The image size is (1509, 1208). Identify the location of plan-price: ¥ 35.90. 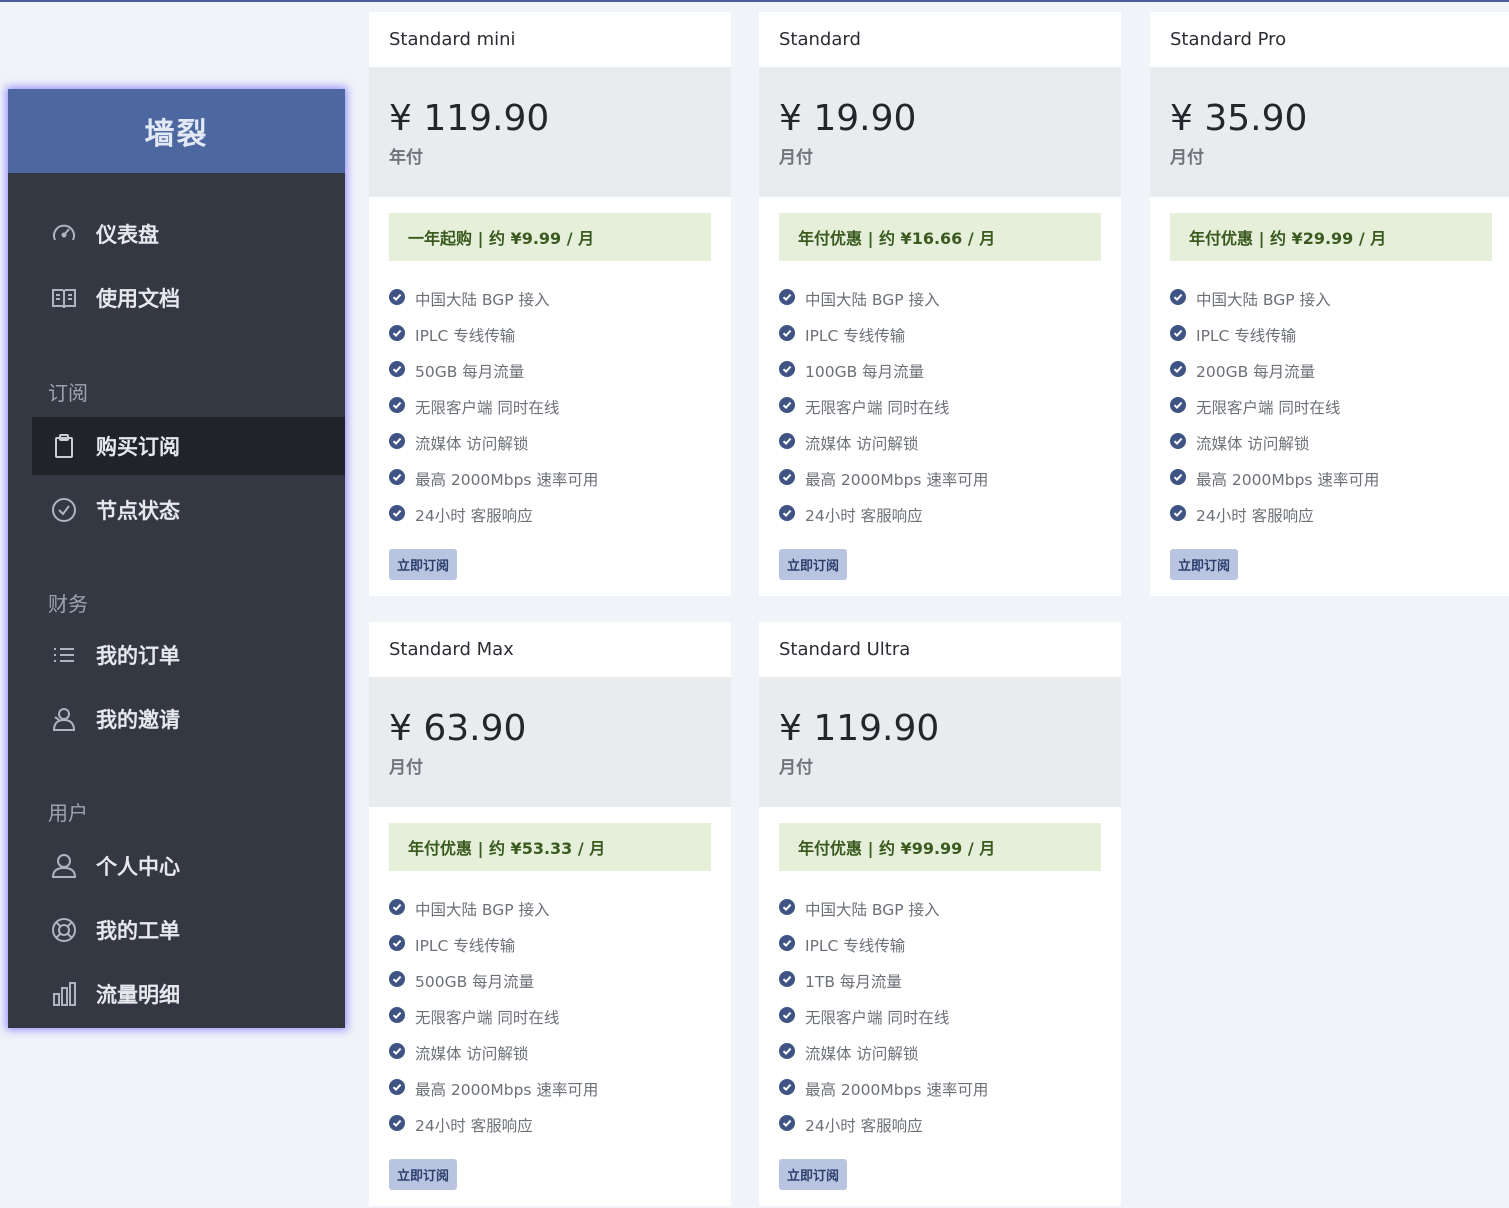
(1239, 118).